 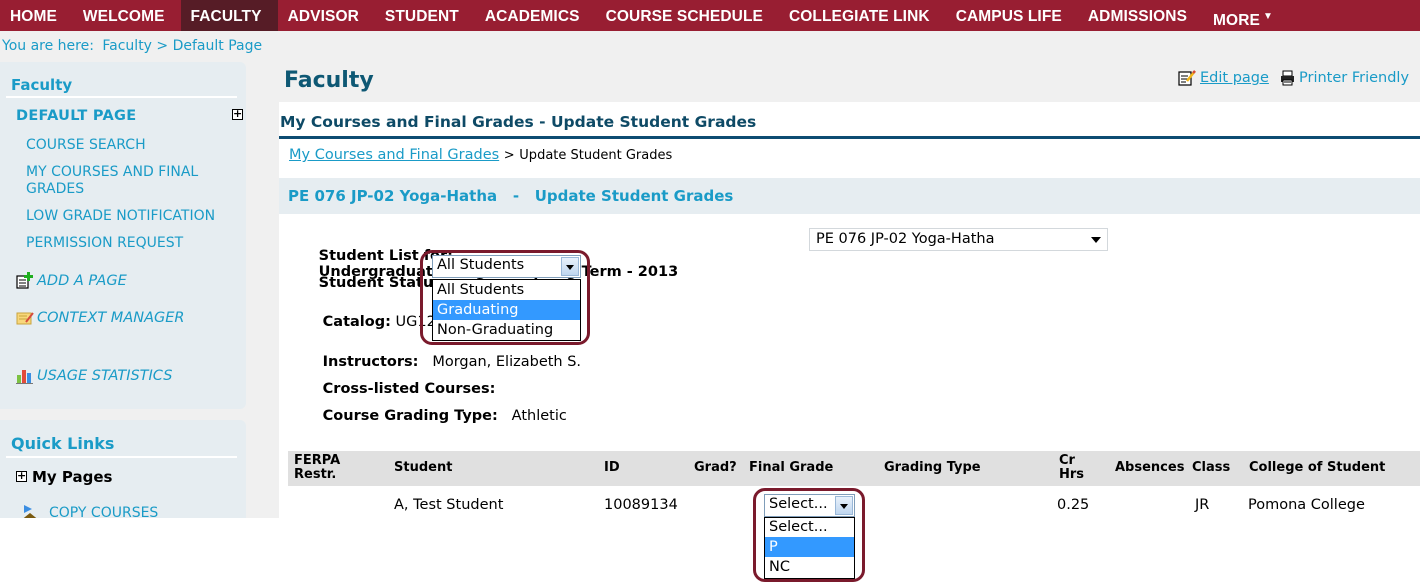 What do you see at coordinates (104, 243) in the screenshot?
I see `sidebar-item-permission-request: PERMISSION REQUEST` at bounding box center [104, 243].